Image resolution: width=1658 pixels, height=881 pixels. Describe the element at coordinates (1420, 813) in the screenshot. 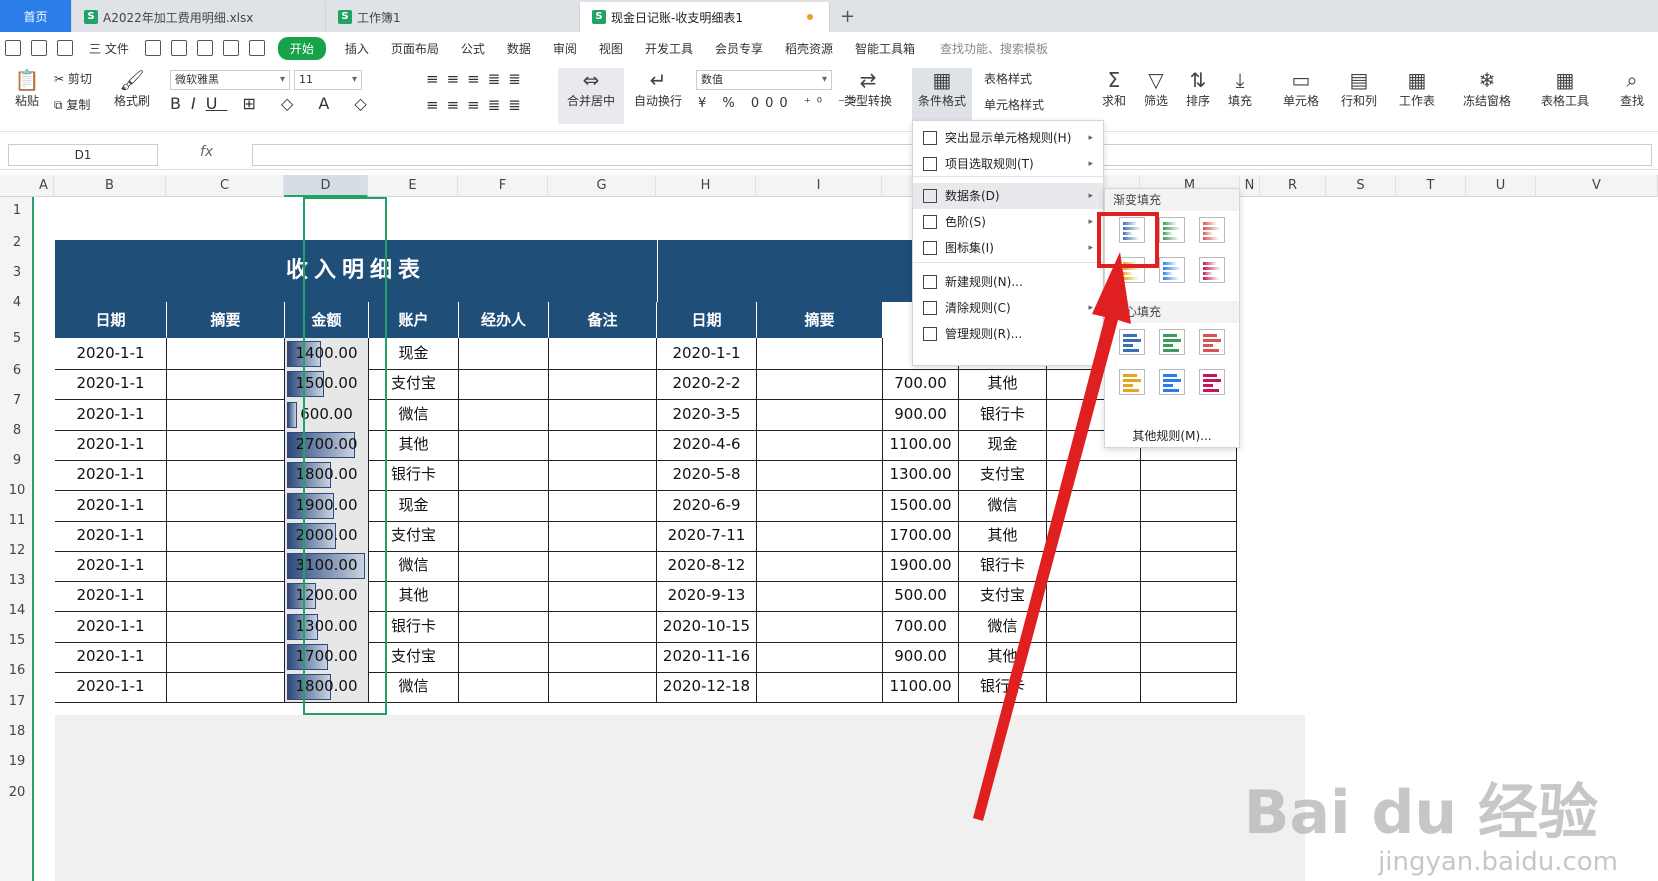

I see `watermark: Bai du 经验` at that location.